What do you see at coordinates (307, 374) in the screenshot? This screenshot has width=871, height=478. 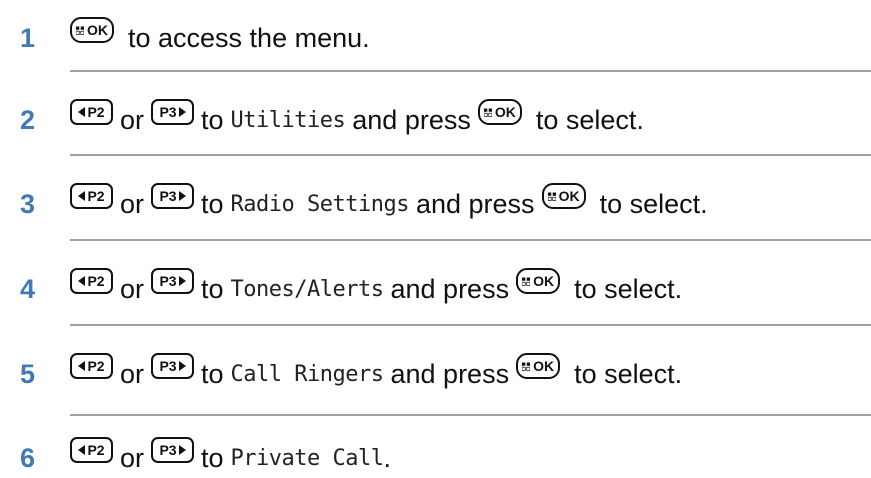 I see `menu-item-name: Call Ringers` at bounding box center [307, 374].